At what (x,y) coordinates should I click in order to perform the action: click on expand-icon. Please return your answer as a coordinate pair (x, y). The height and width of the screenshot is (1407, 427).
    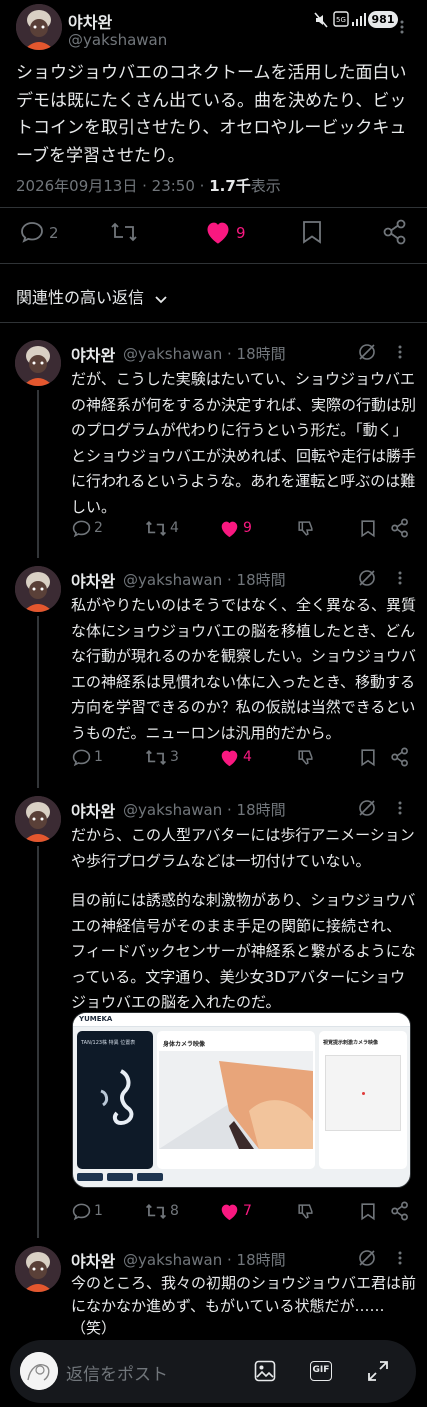
    Looking at the image, I should click on (378, 1371).